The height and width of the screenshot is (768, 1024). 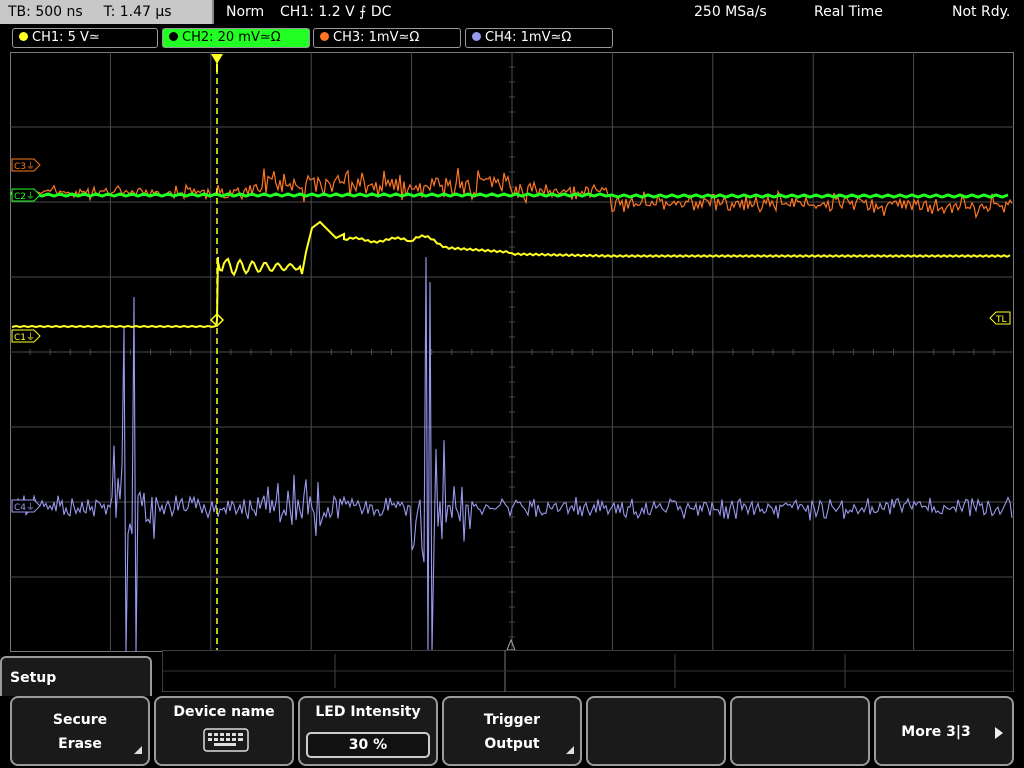 I want to click on timebase-readout: TB: 500 ns T: 1.47 µs, so click(x=107, y=12).